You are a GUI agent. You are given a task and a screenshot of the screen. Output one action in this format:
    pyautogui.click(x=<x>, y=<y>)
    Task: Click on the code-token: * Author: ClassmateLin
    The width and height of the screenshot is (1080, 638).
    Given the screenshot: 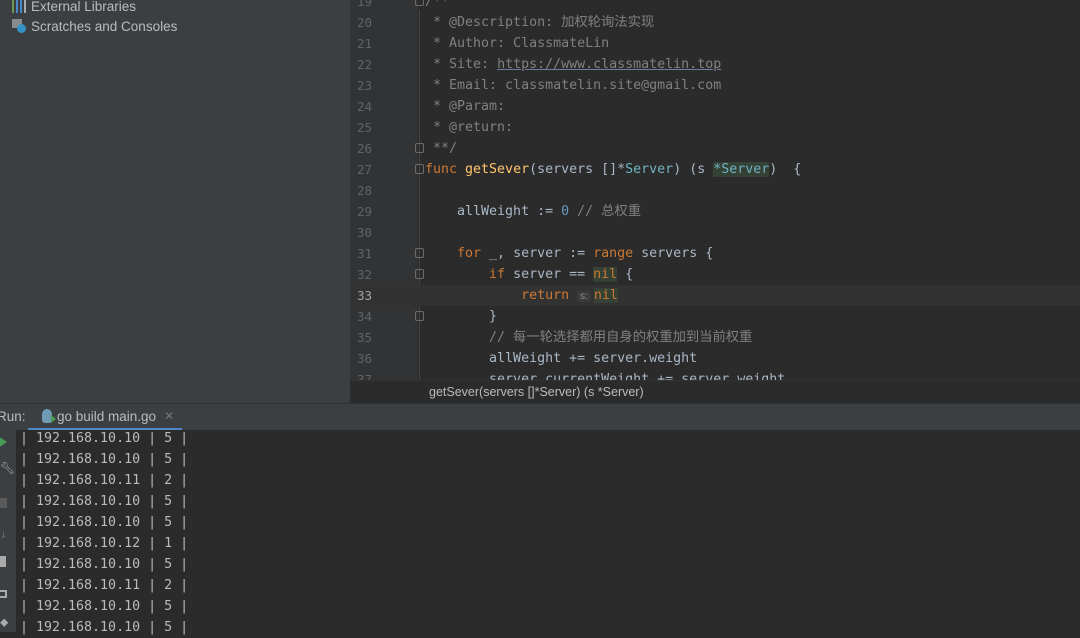 What is the action you would take?
    pyautogui.click(x=517, y=43)
    